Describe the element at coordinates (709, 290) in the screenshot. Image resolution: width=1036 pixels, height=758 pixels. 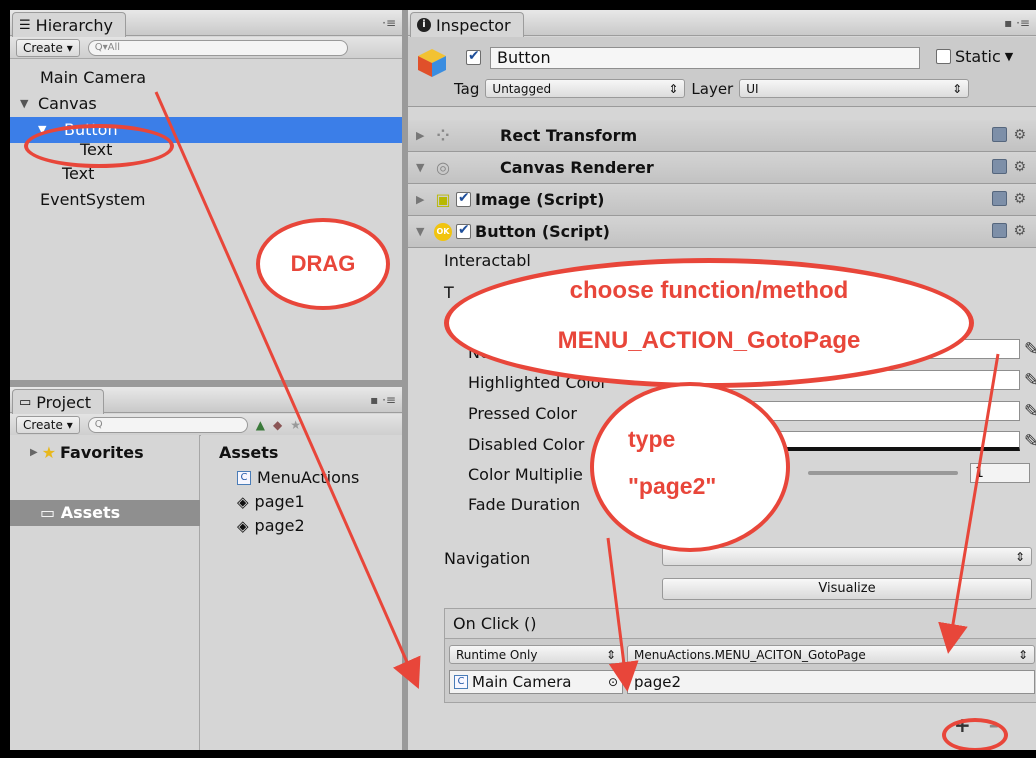
I see `choose-callout-line1: choose function/method` at that location.